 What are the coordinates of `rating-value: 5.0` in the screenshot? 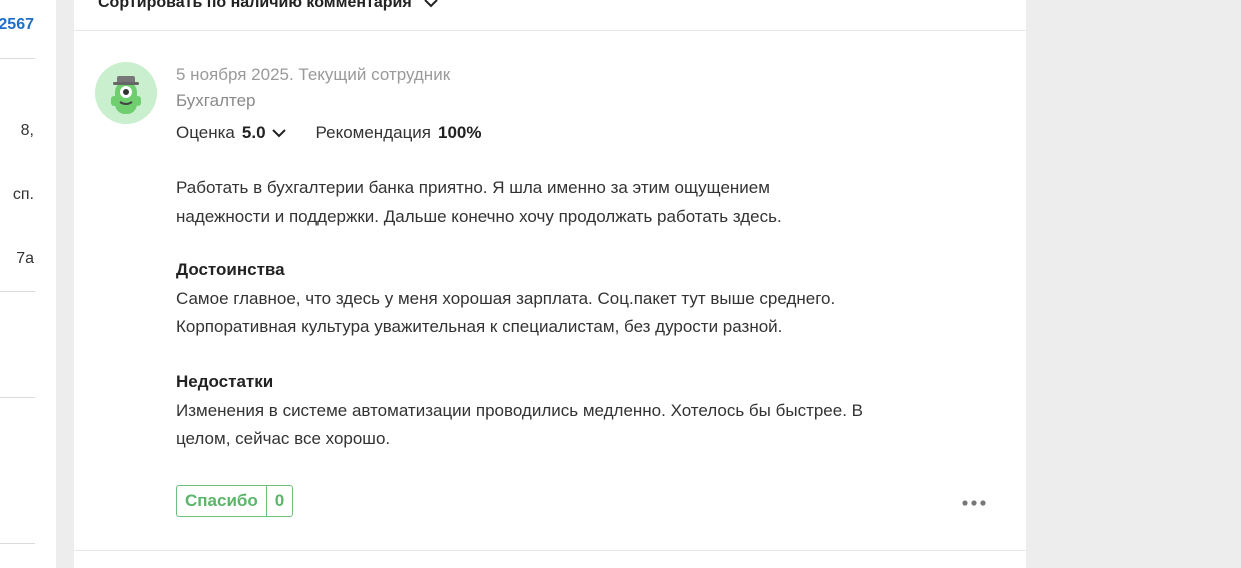 It's located at (253, 132).